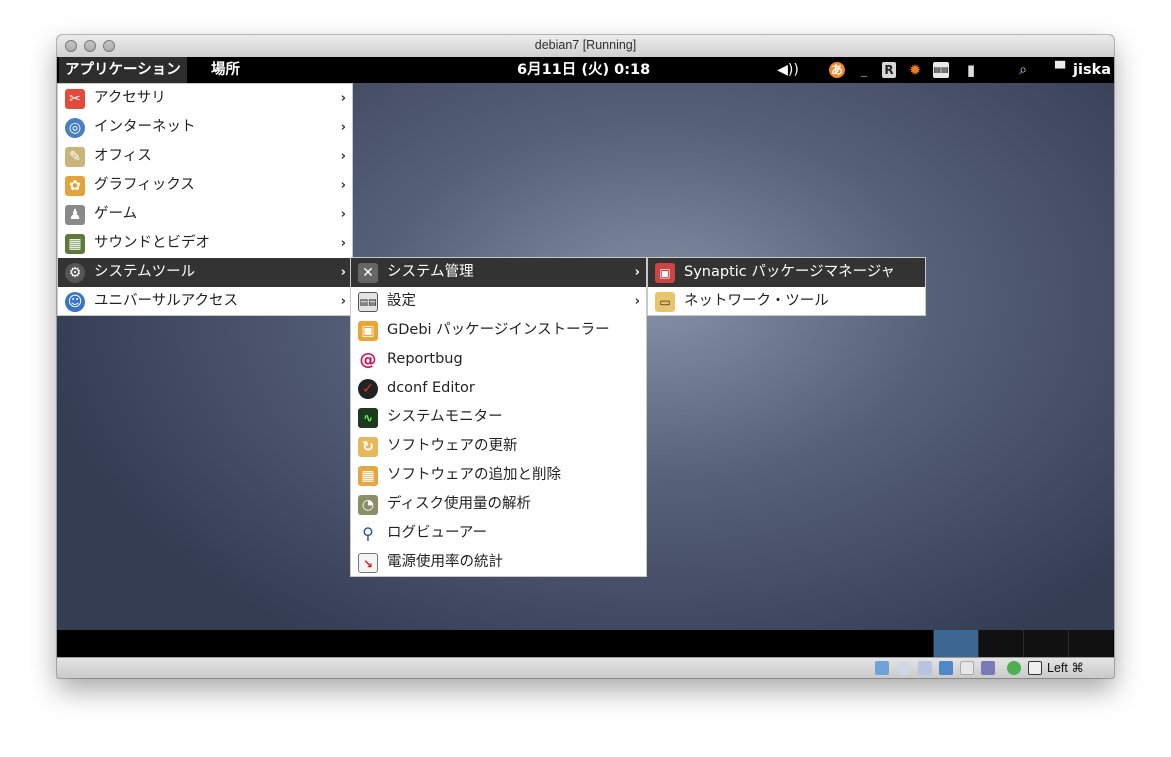 This screenshot has width=1171, height=757. What do you see at coordinates (437, 533) in the screenshot?
I see `menu-item-label: ログビューアー` at bounding box center [437, 533].